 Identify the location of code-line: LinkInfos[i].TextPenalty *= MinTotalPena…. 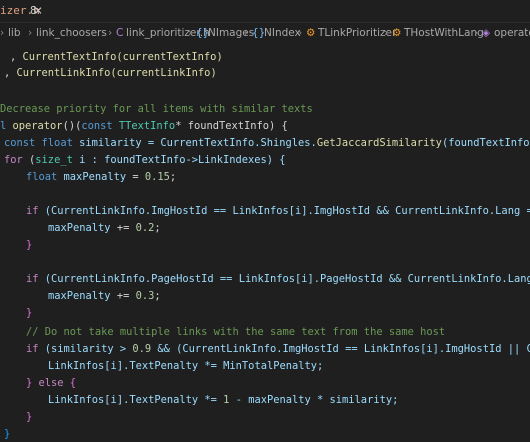
(186, 366).